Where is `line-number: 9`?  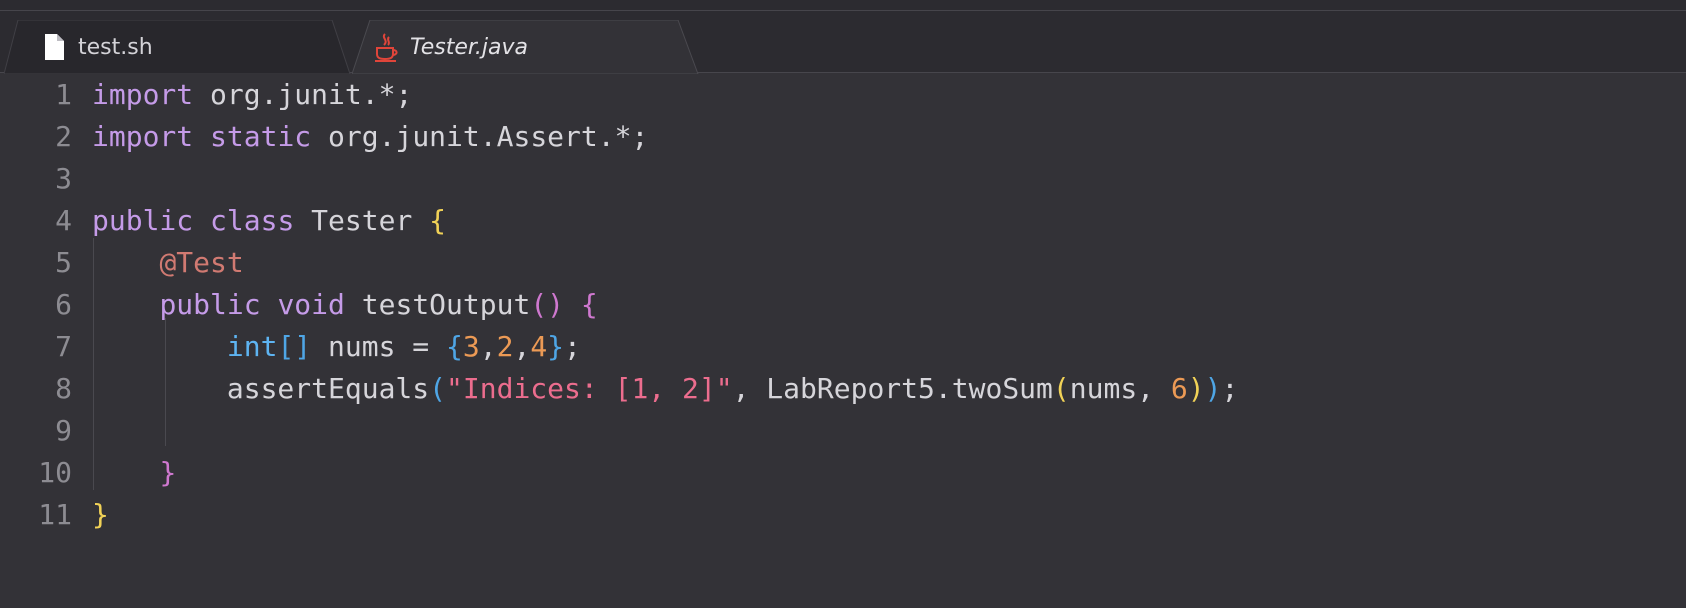
line-number: 9 is located at coordinates (63, 430).